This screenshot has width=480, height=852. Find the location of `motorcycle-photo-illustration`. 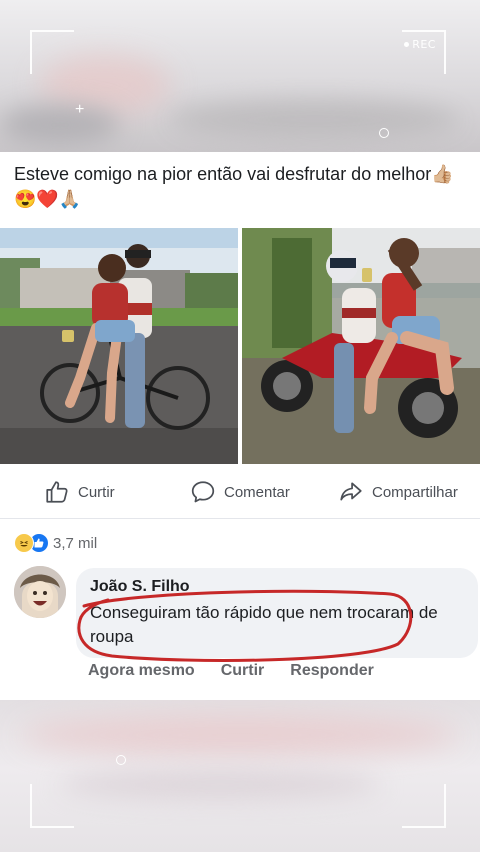

motorcycle-photo-illustration is located at coordinates (361, 346).